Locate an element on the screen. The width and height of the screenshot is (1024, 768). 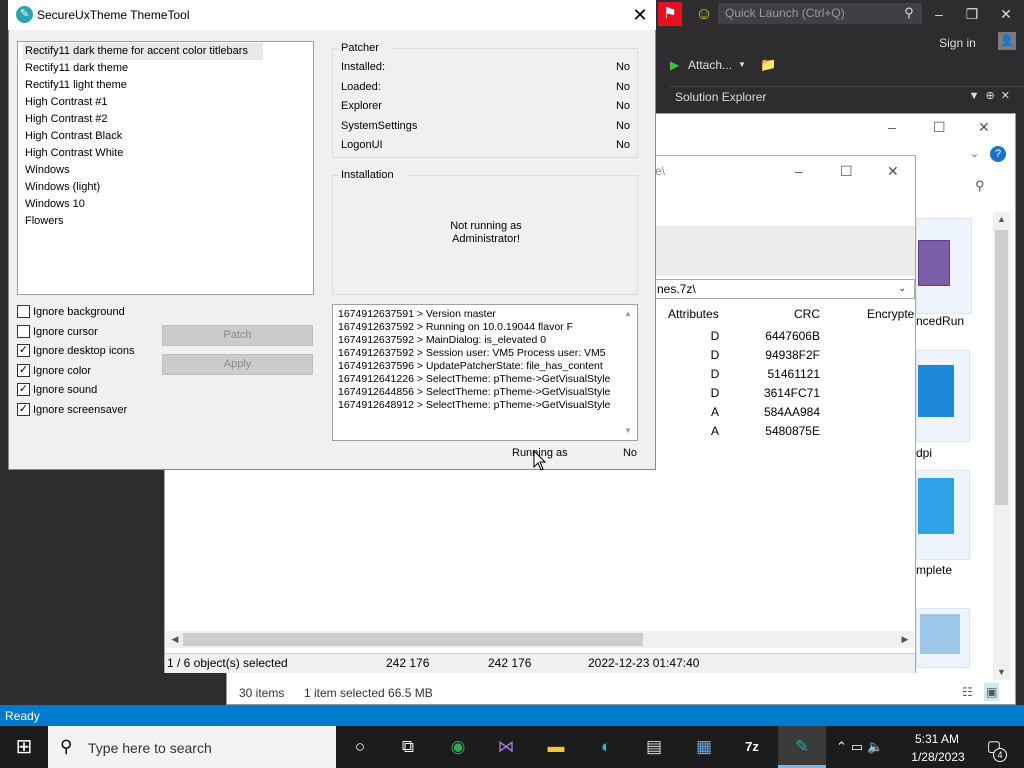
ignore-background-checkbox is located at coordinates (23, 311).